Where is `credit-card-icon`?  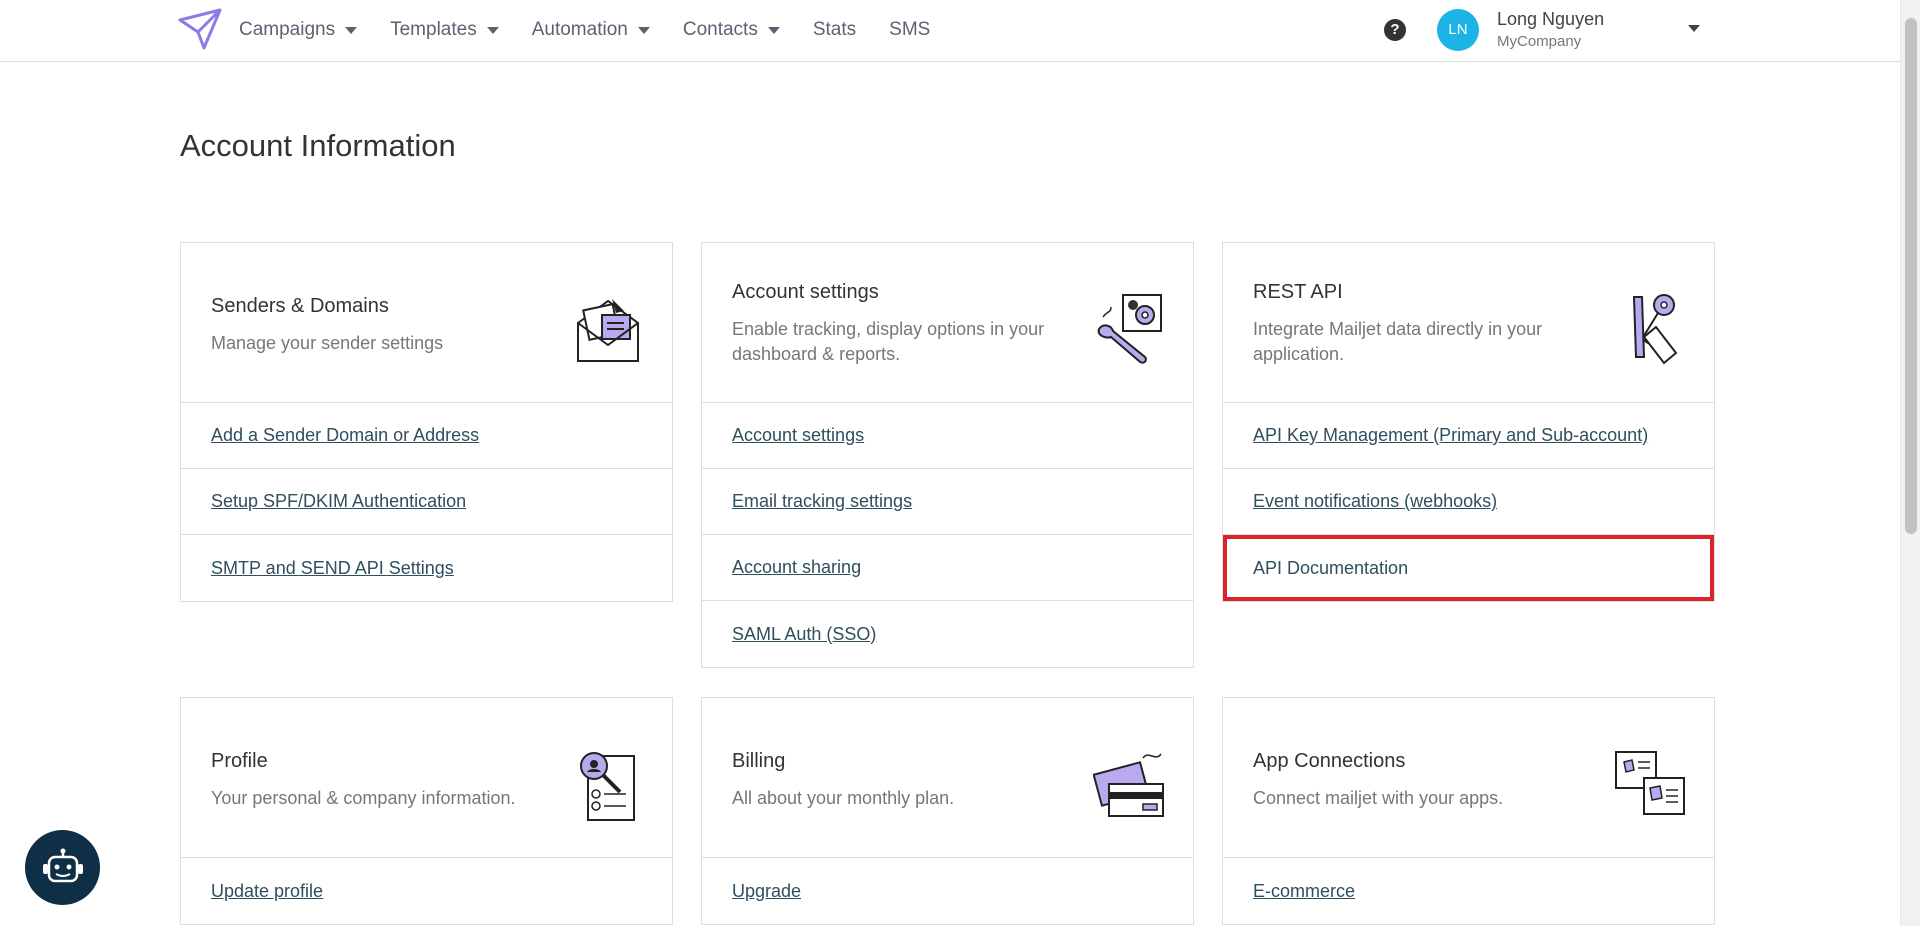 credit-card-icon is located at coordinates (1128, 785).